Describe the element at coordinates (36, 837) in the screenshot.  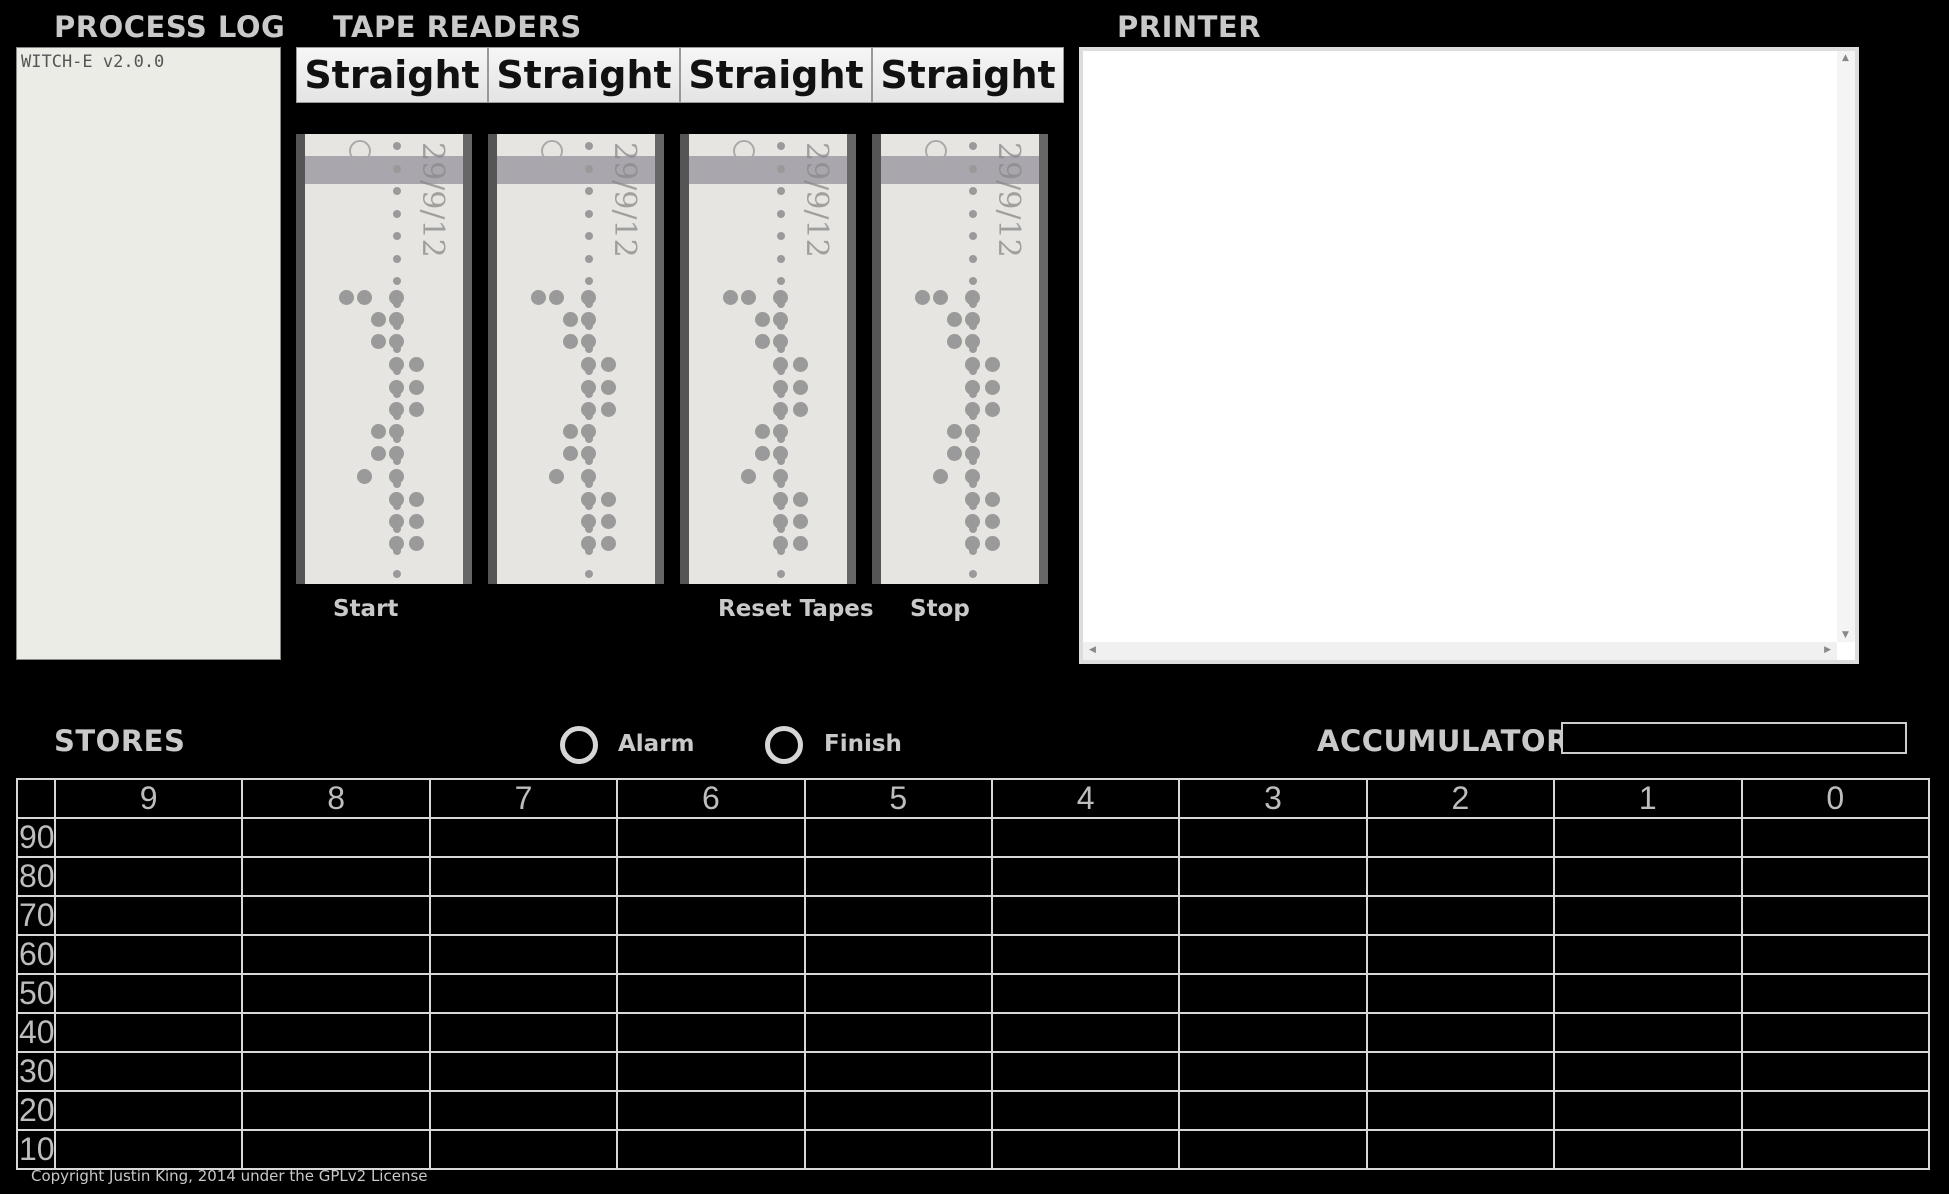
I see `row-header: 90` at that location.